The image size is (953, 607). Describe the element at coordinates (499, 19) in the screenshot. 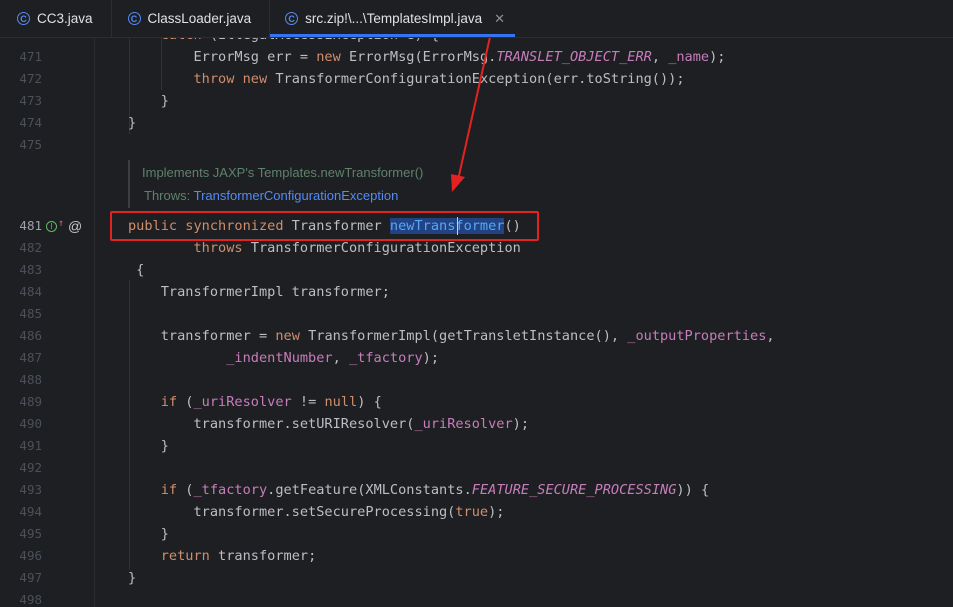

I see `close-tab-icon: ✕` at that location.